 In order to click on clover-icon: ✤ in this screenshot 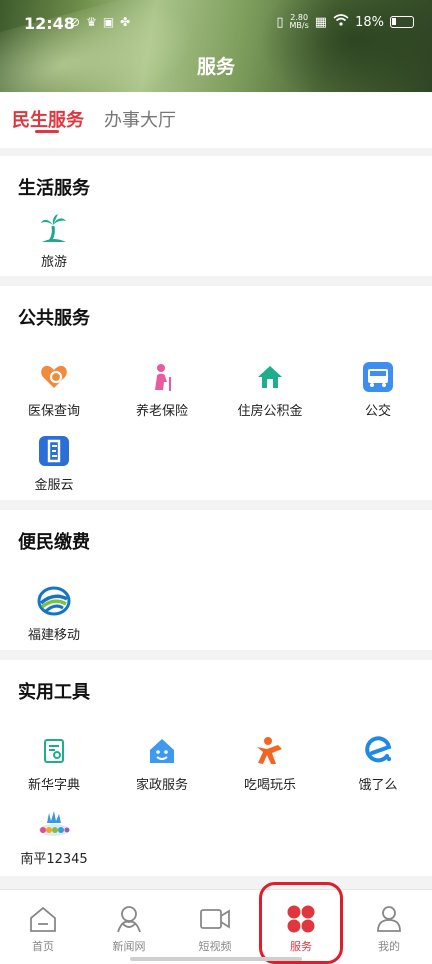, I will do `click(125, 22)`.